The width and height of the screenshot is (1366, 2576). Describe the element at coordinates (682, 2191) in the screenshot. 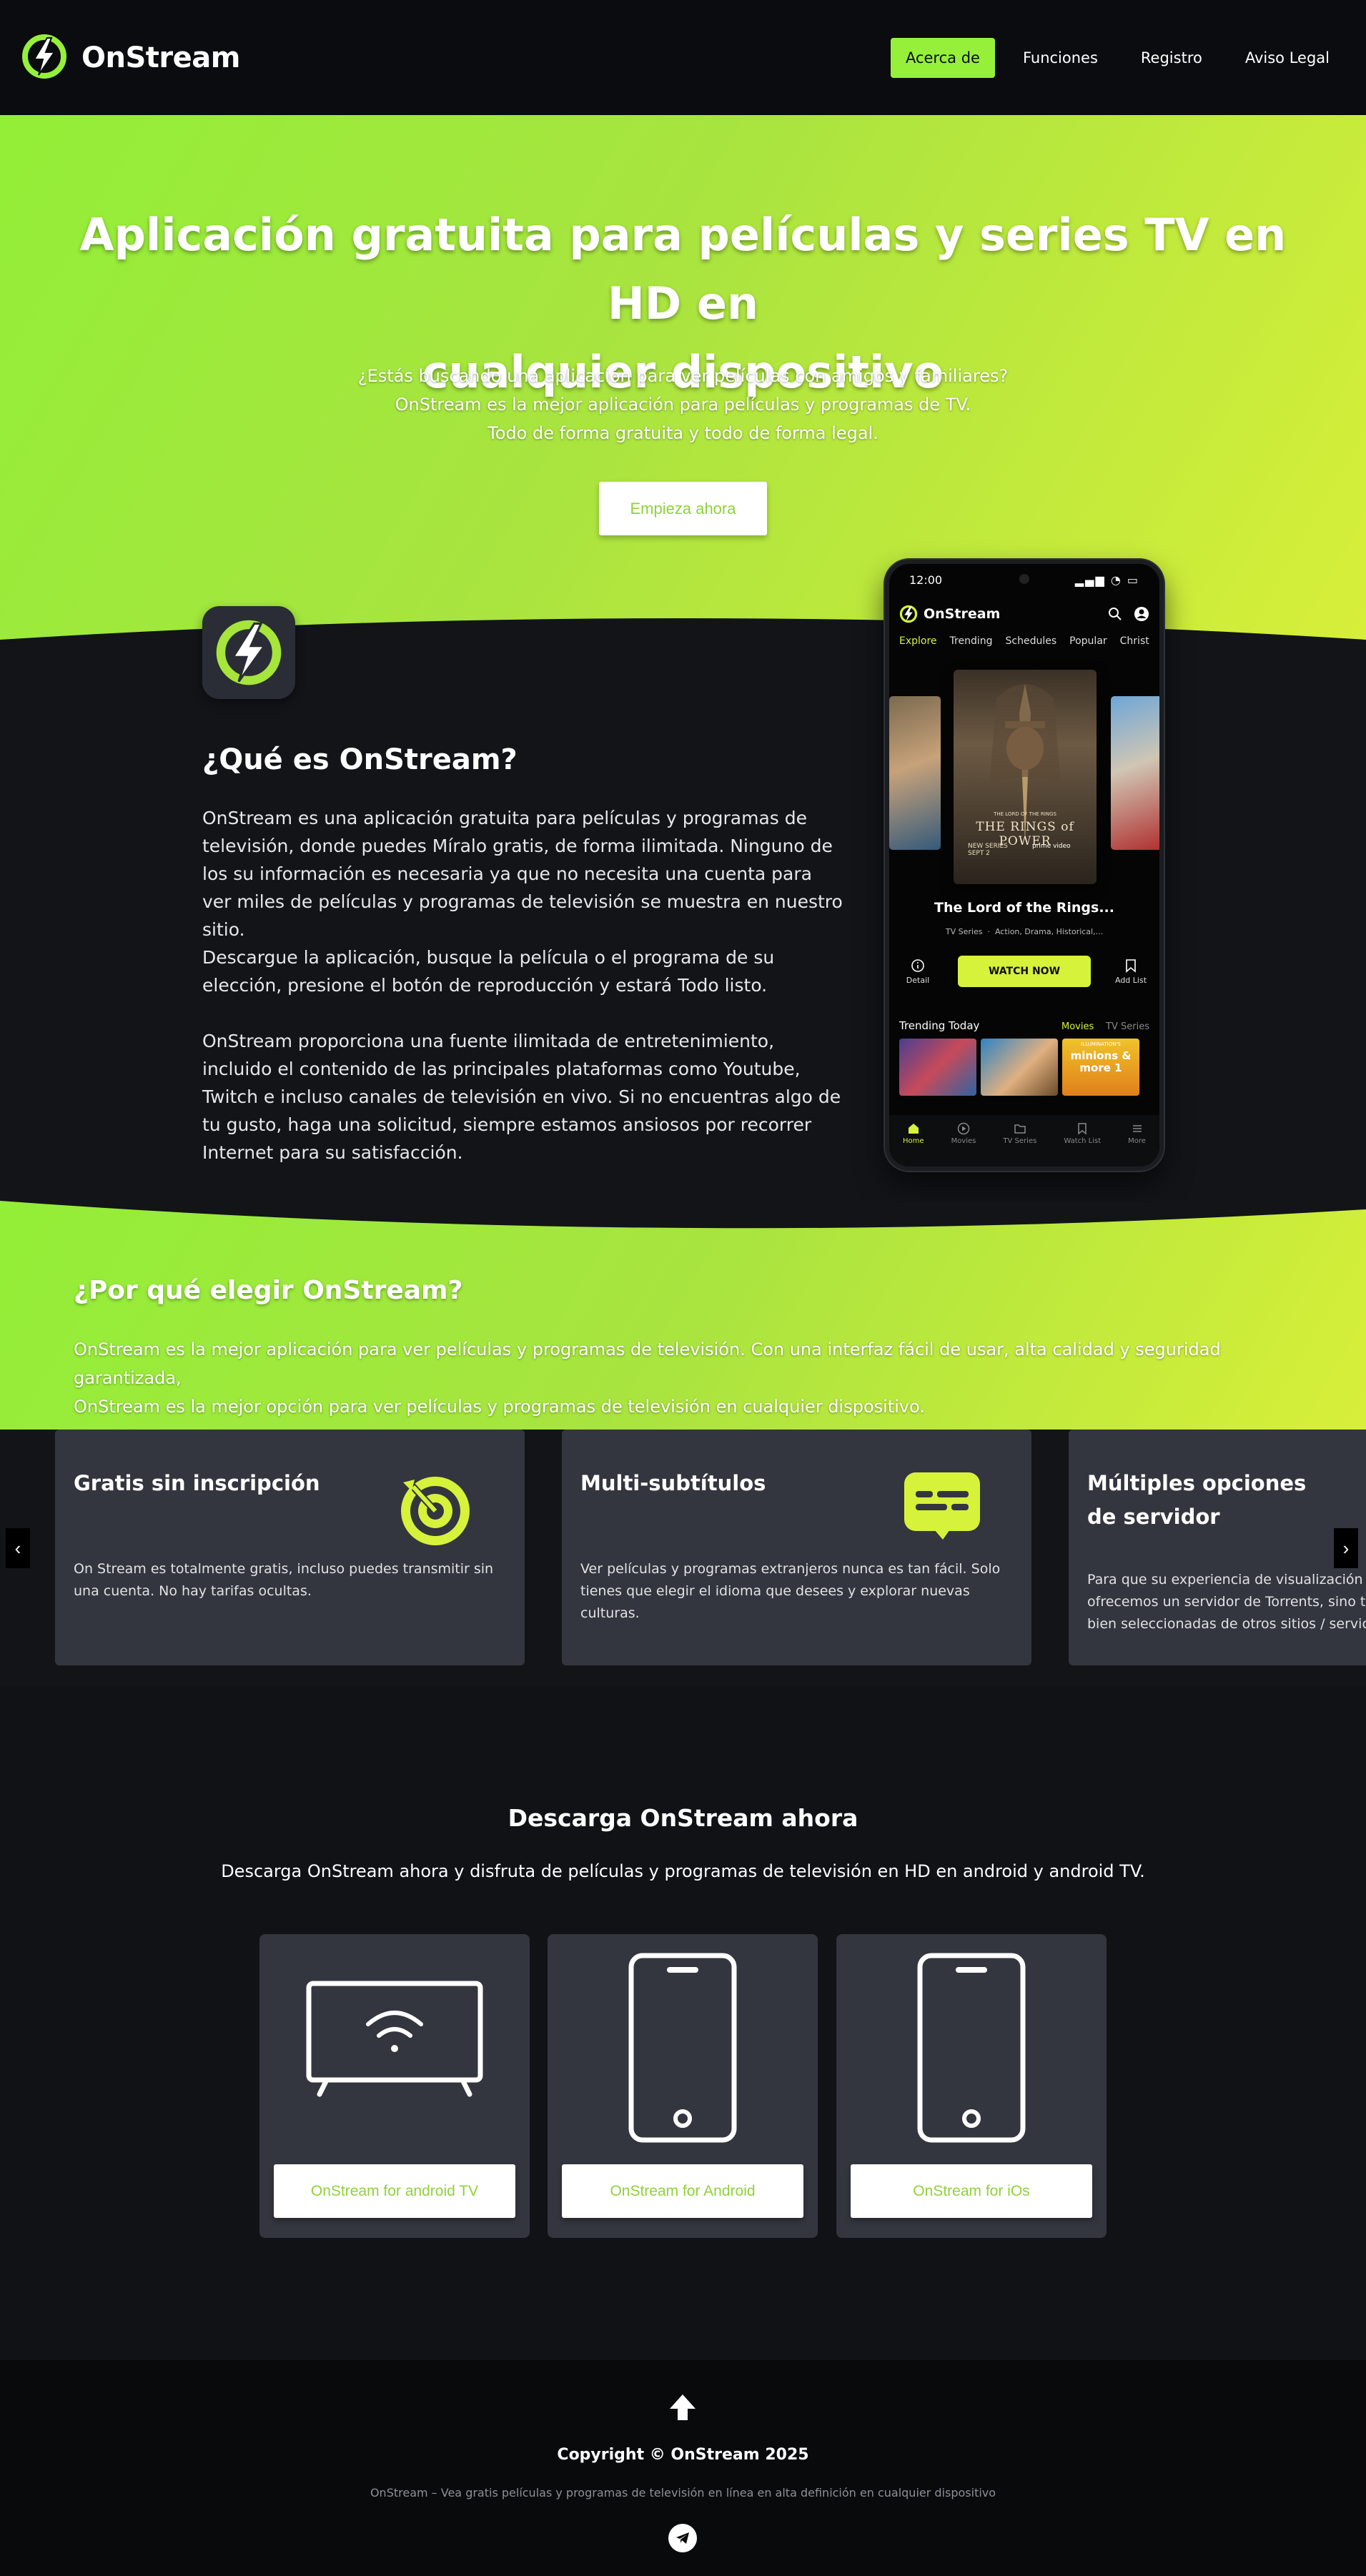

I see `download-android-button: OnStream for Android` at that location.